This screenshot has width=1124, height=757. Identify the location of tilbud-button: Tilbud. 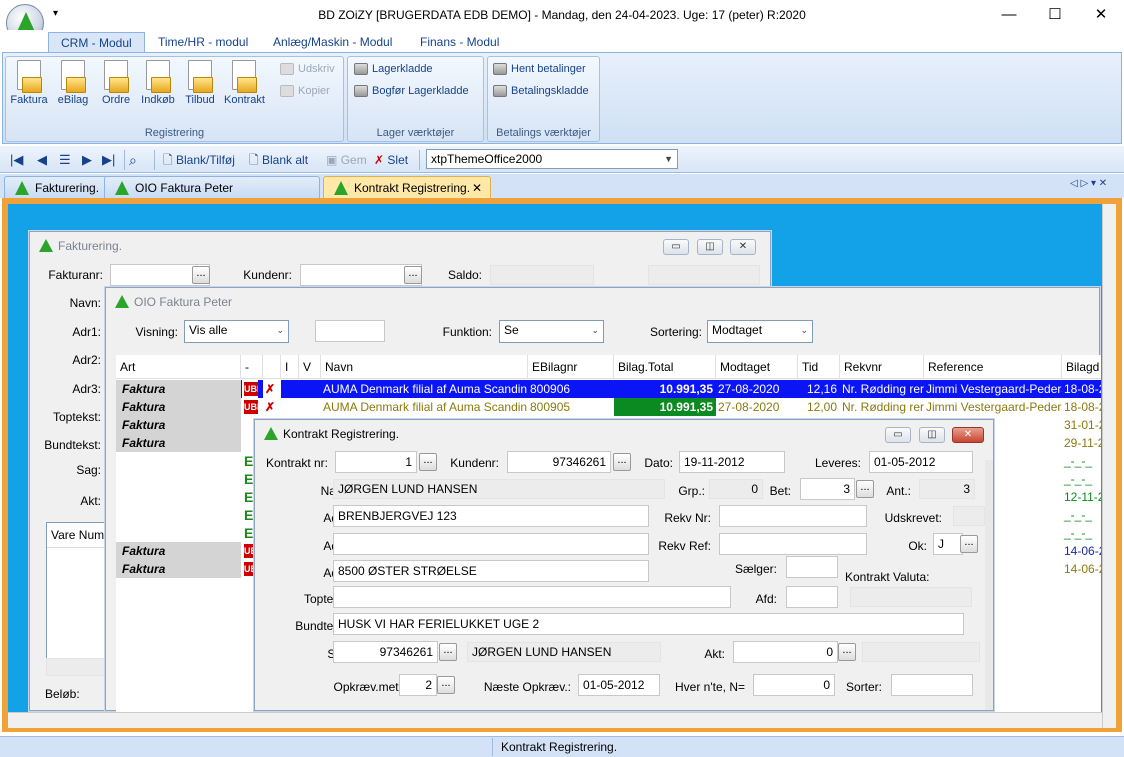
(200, 83).